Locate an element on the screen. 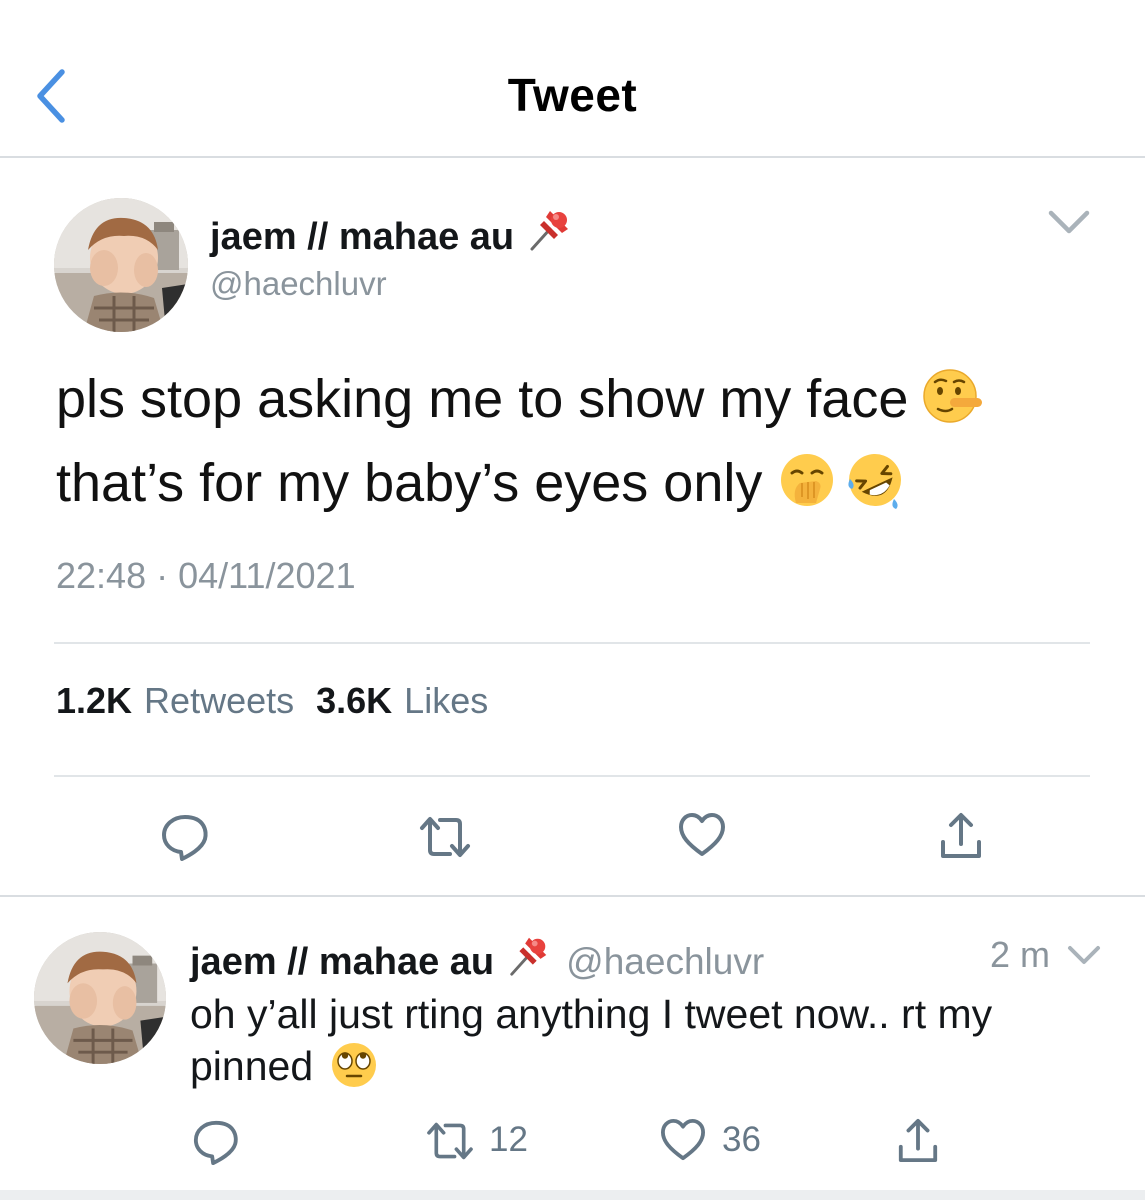 The image size is (1145, 1200). more-options-button is located at coordinates (1069, 221).